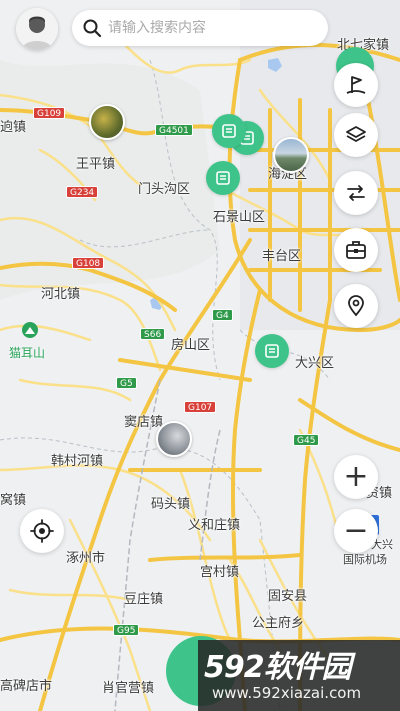 Image resolution: width=400 pixels, height=711 pixels. I want to click on avatar, so click(37, 29).